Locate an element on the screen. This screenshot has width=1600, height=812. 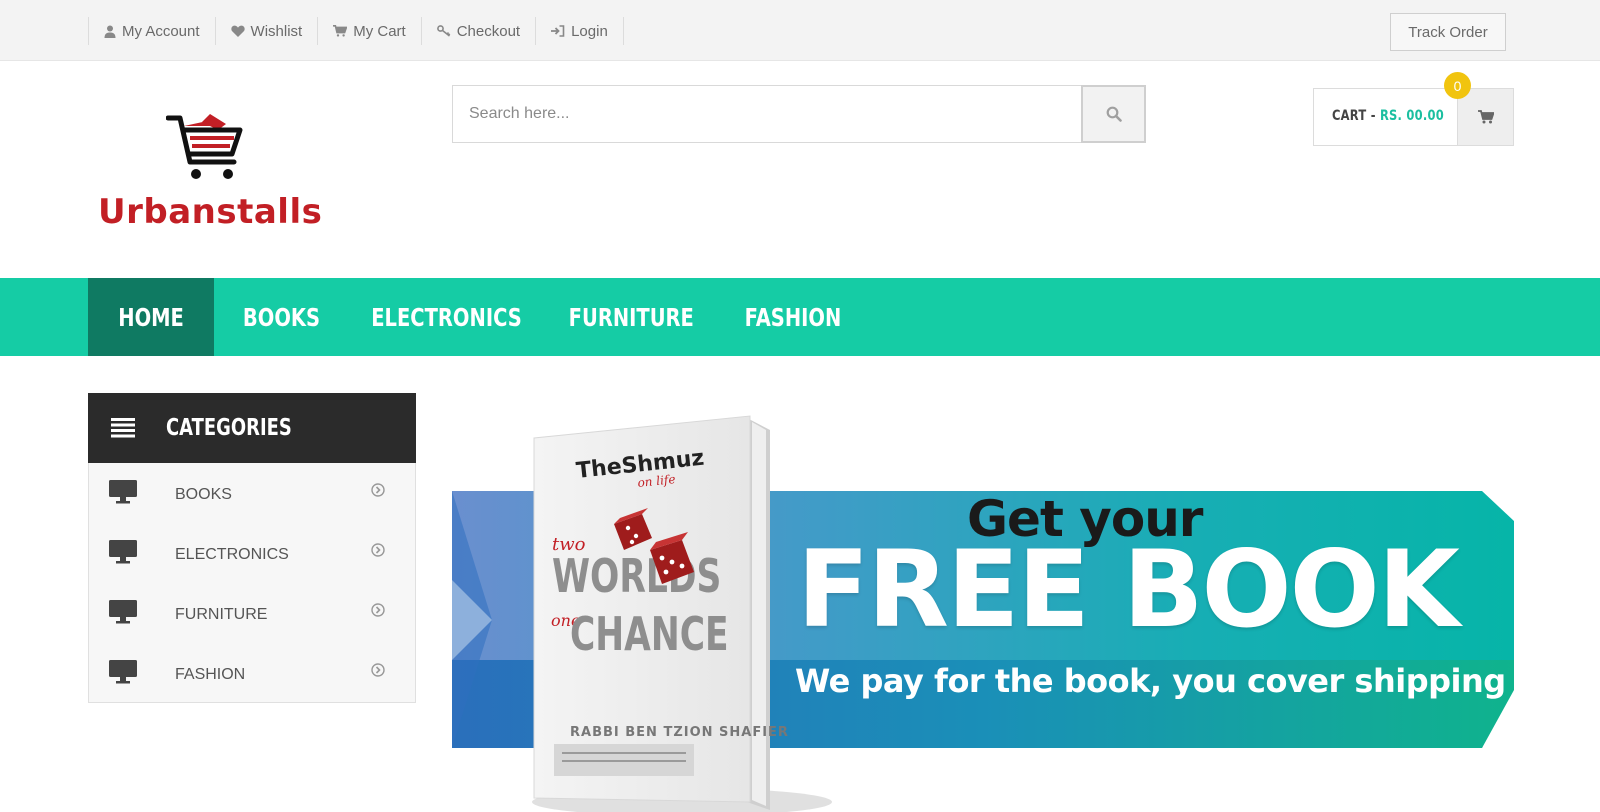
my-cart-label: My Cart is located at coordinates (379, 31).